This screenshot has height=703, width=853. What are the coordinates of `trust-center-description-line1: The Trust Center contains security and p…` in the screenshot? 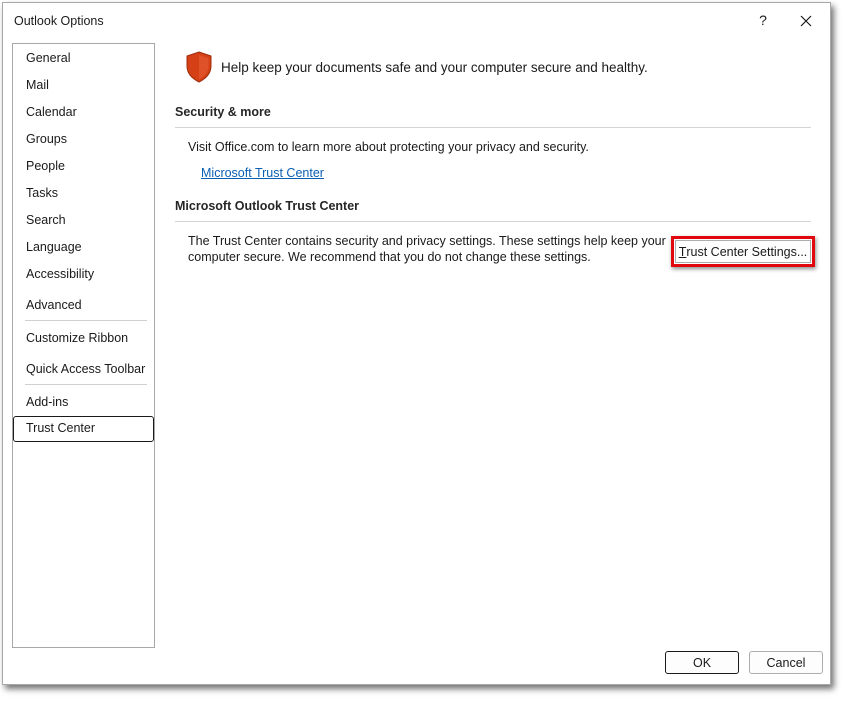 It's located at (427, 241).